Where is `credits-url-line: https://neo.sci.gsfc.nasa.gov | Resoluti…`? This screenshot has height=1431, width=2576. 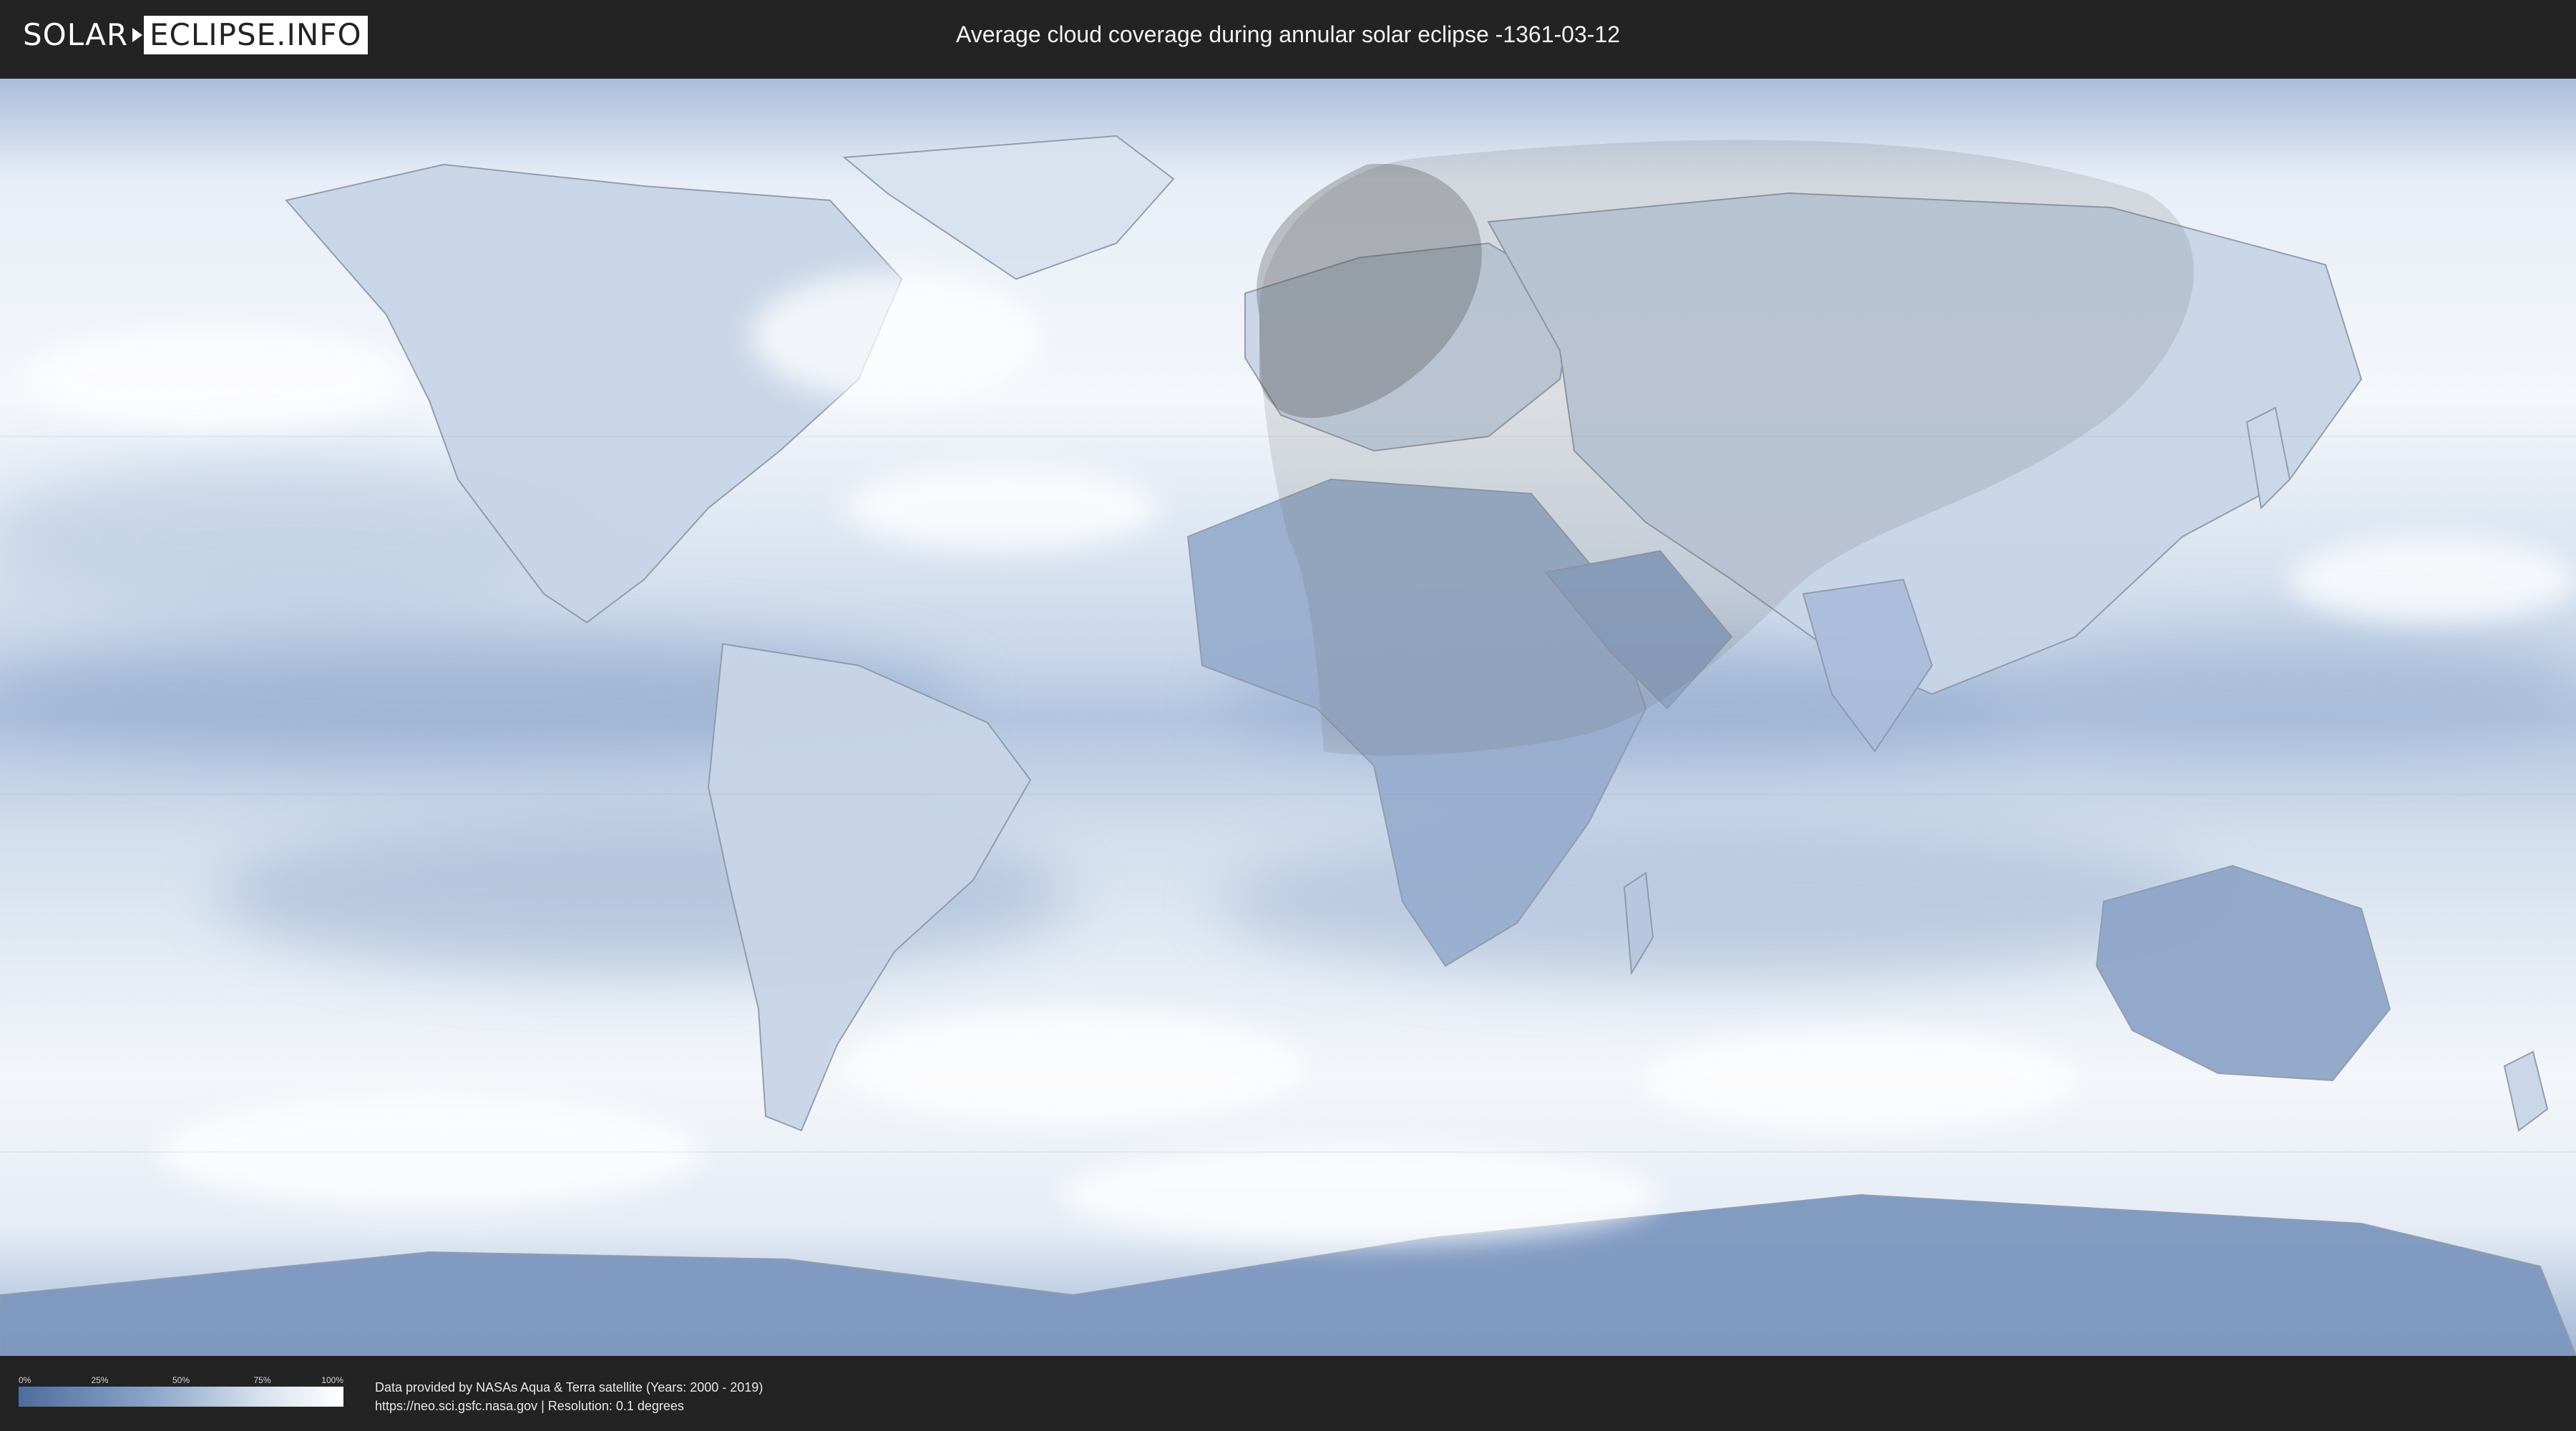
credits-url-line: https://neo.sci.gsfc.nasa.gov | Resoluti… is located at coordinates (569, 1406).